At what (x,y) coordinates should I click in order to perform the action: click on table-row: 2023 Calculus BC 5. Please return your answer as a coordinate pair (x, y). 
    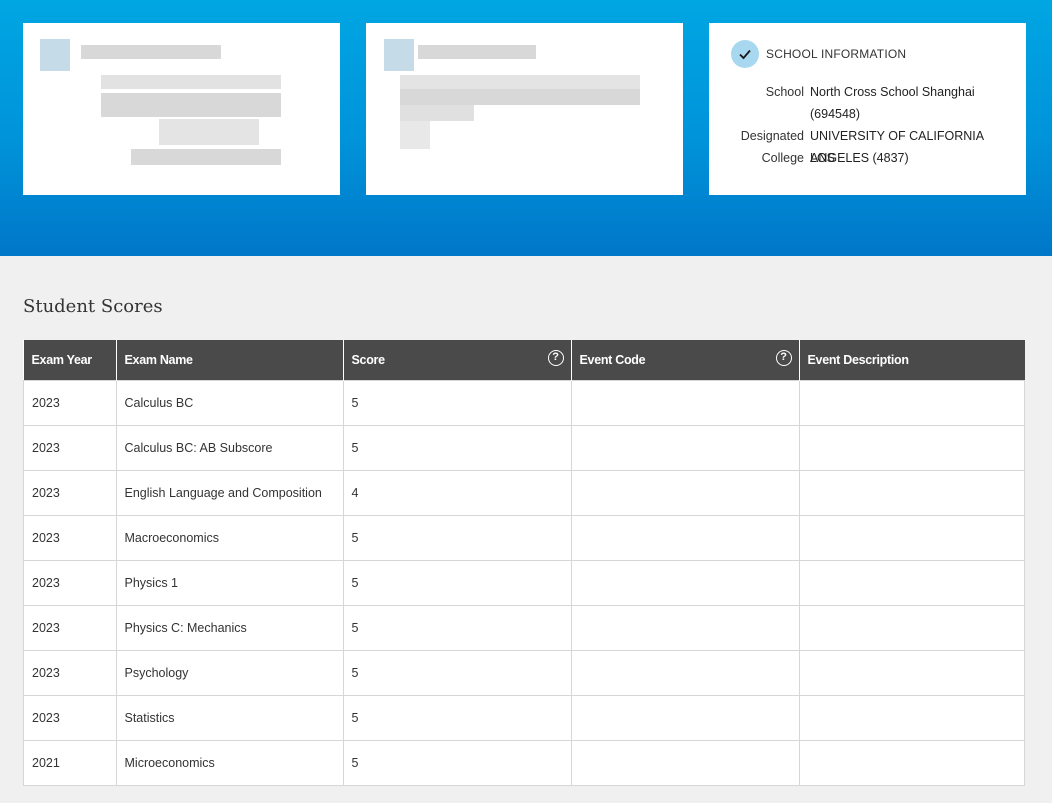
    Looking at the image, I should click on (524, 403).